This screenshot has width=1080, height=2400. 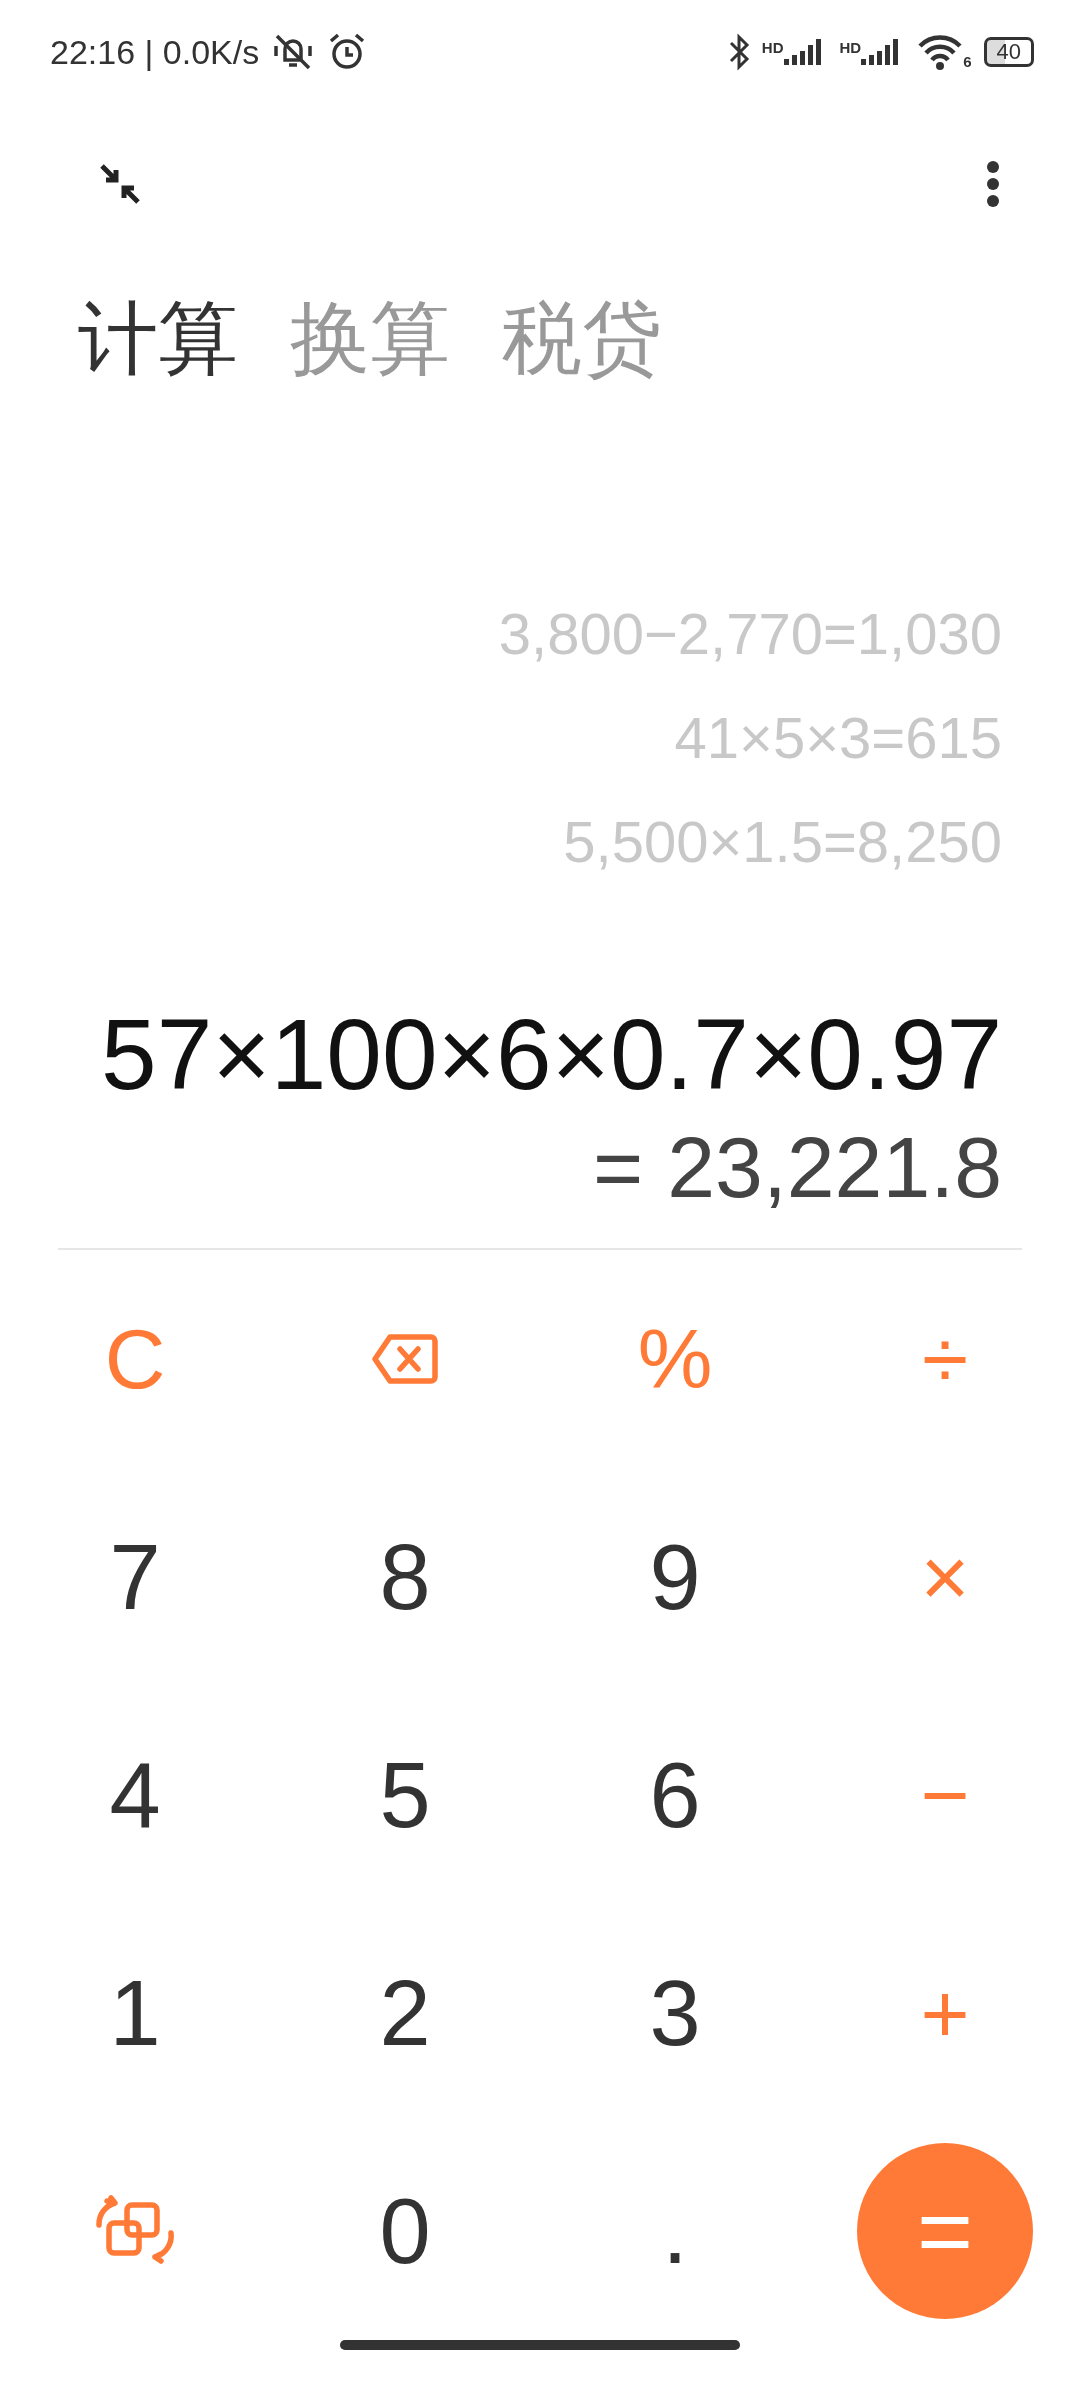 I want to click on mode-tab: 计算, so click(x=158, y=339).